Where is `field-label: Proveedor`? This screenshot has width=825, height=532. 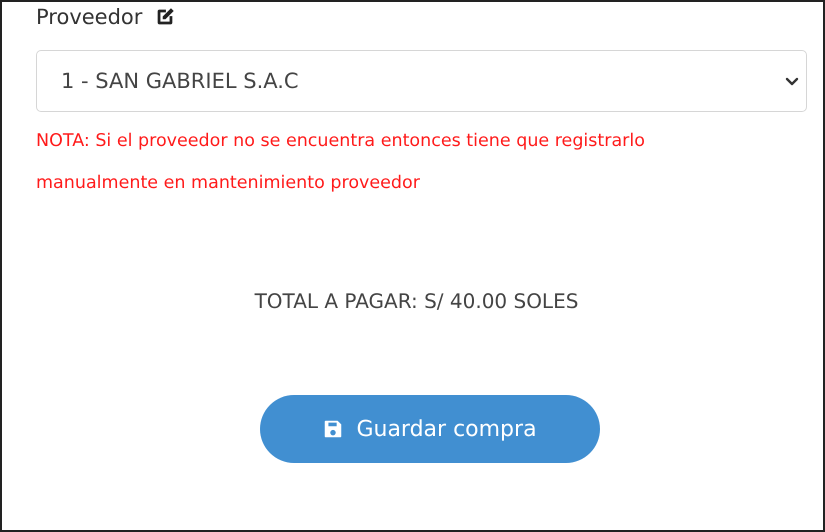 field-label: Proveedor is located at coordinates (89, 17).